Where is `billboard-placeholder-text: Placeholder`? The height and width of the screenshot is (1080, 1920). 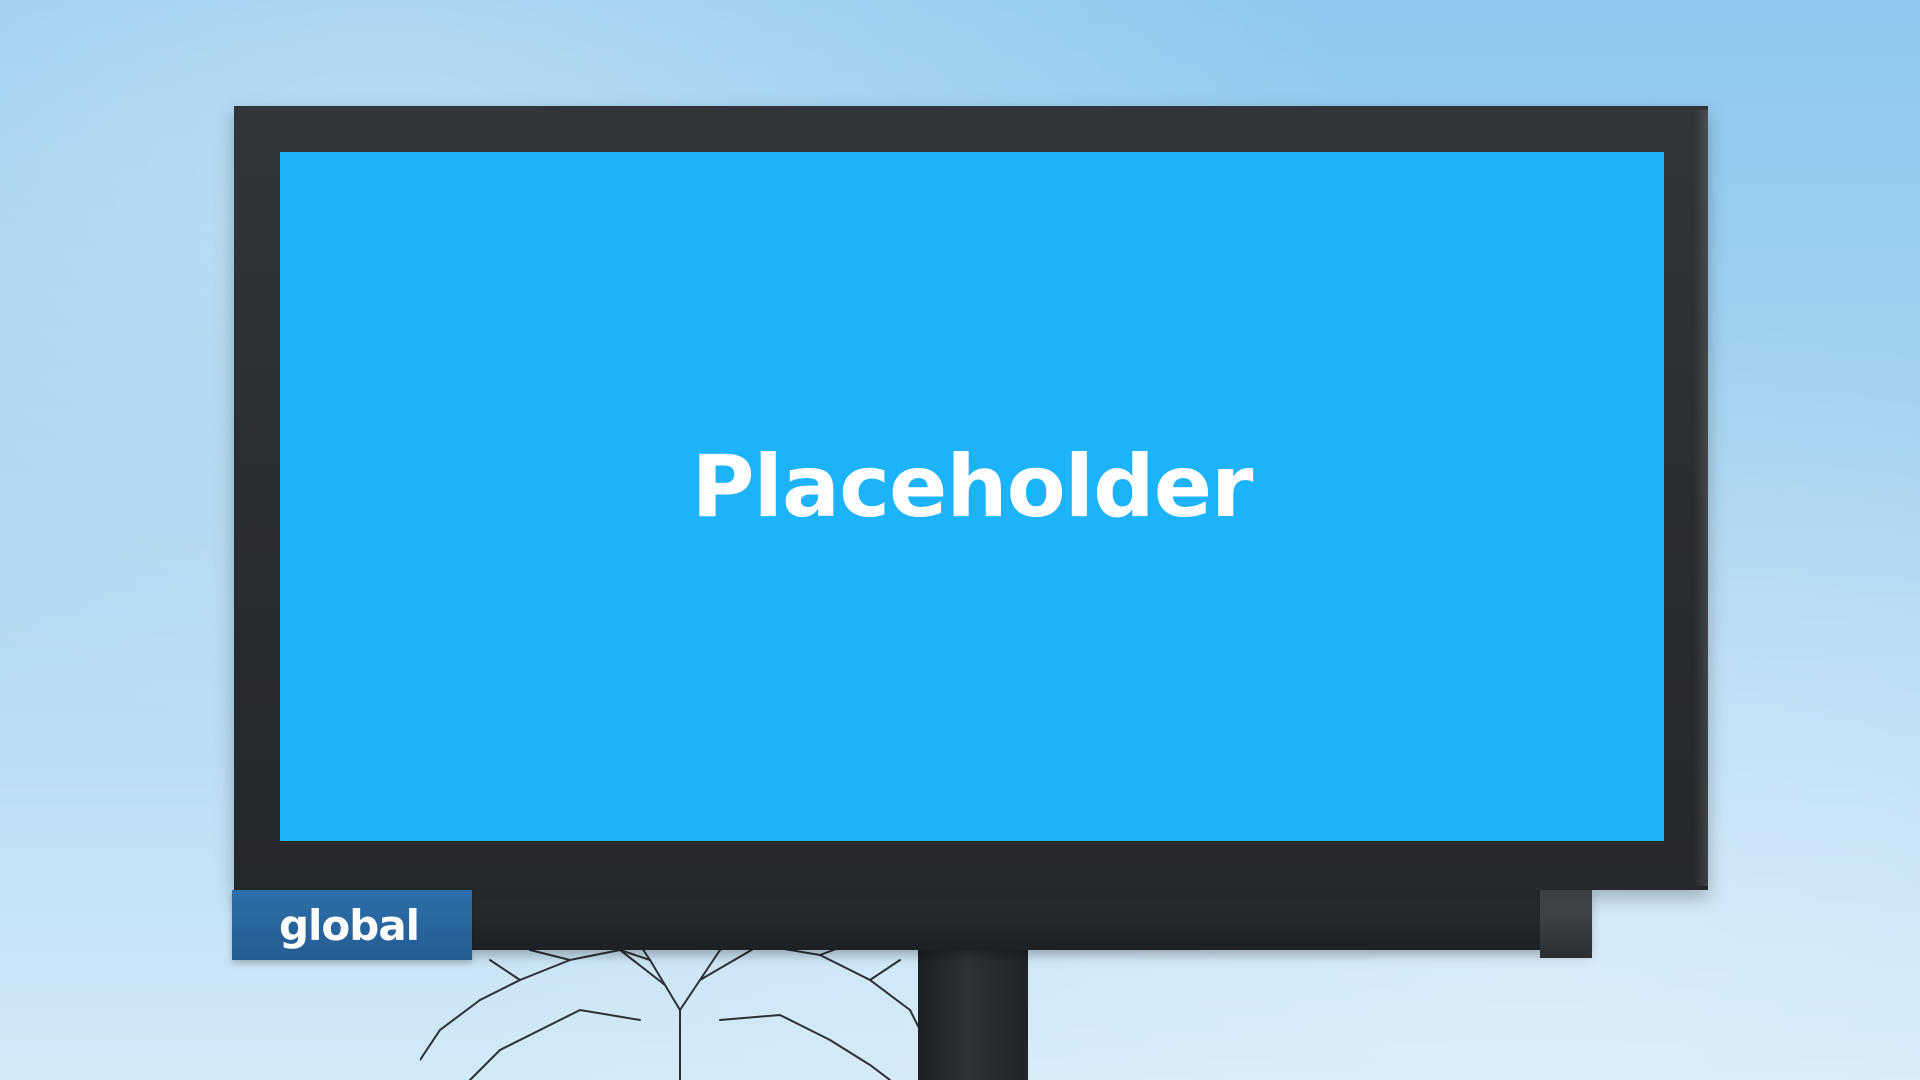
billboard-placeholder-text: Placeholder is located at coordinates (972, 486).